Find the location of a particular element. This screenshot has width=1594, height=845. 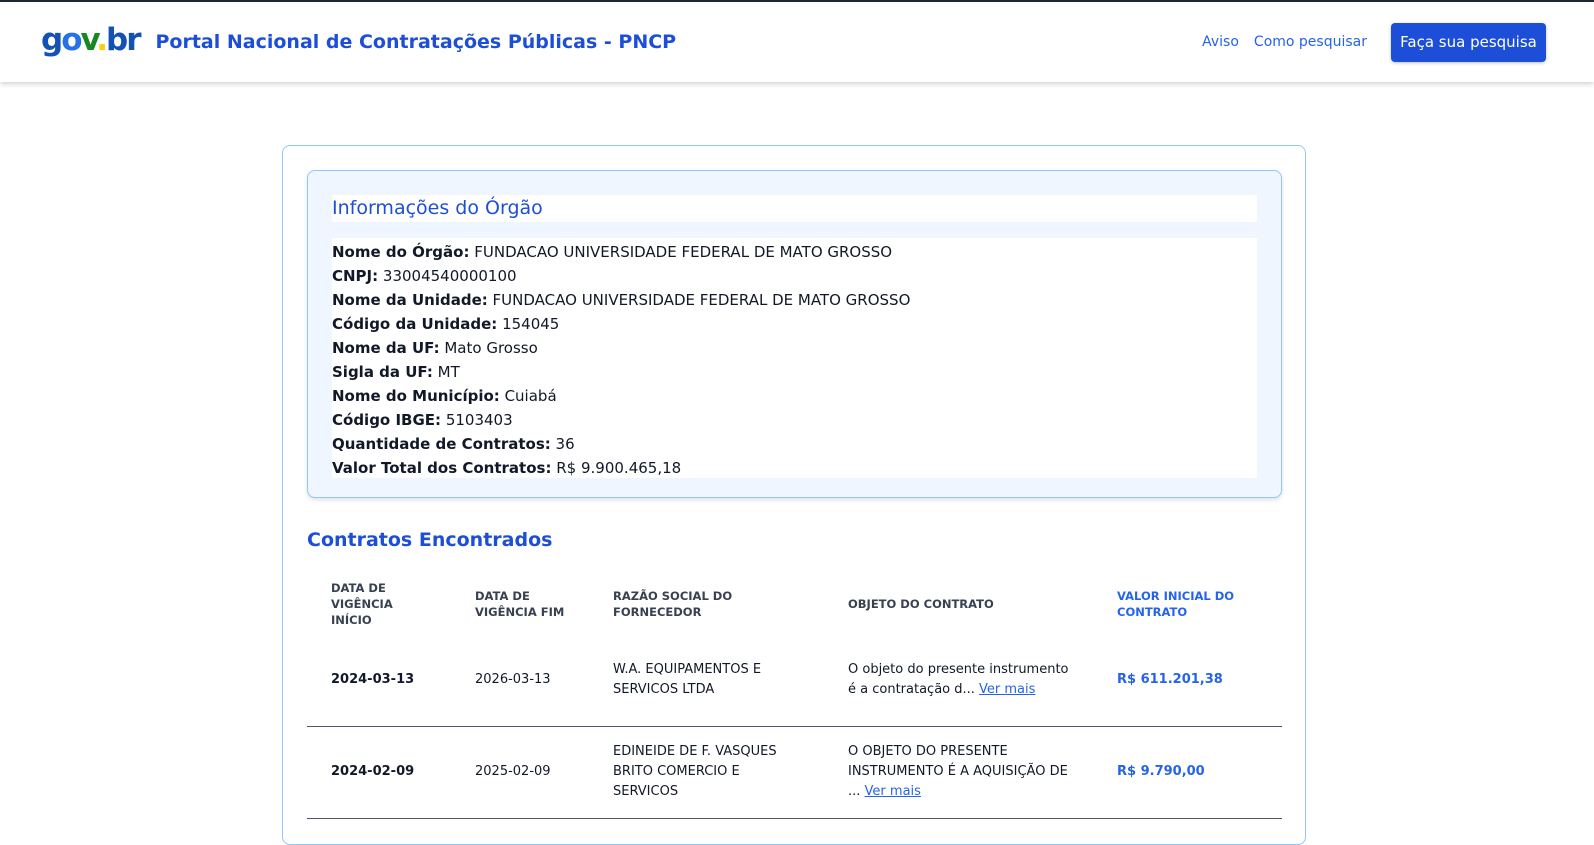

info-label: Nome da Unidade: is located at coordinates (410, 300).